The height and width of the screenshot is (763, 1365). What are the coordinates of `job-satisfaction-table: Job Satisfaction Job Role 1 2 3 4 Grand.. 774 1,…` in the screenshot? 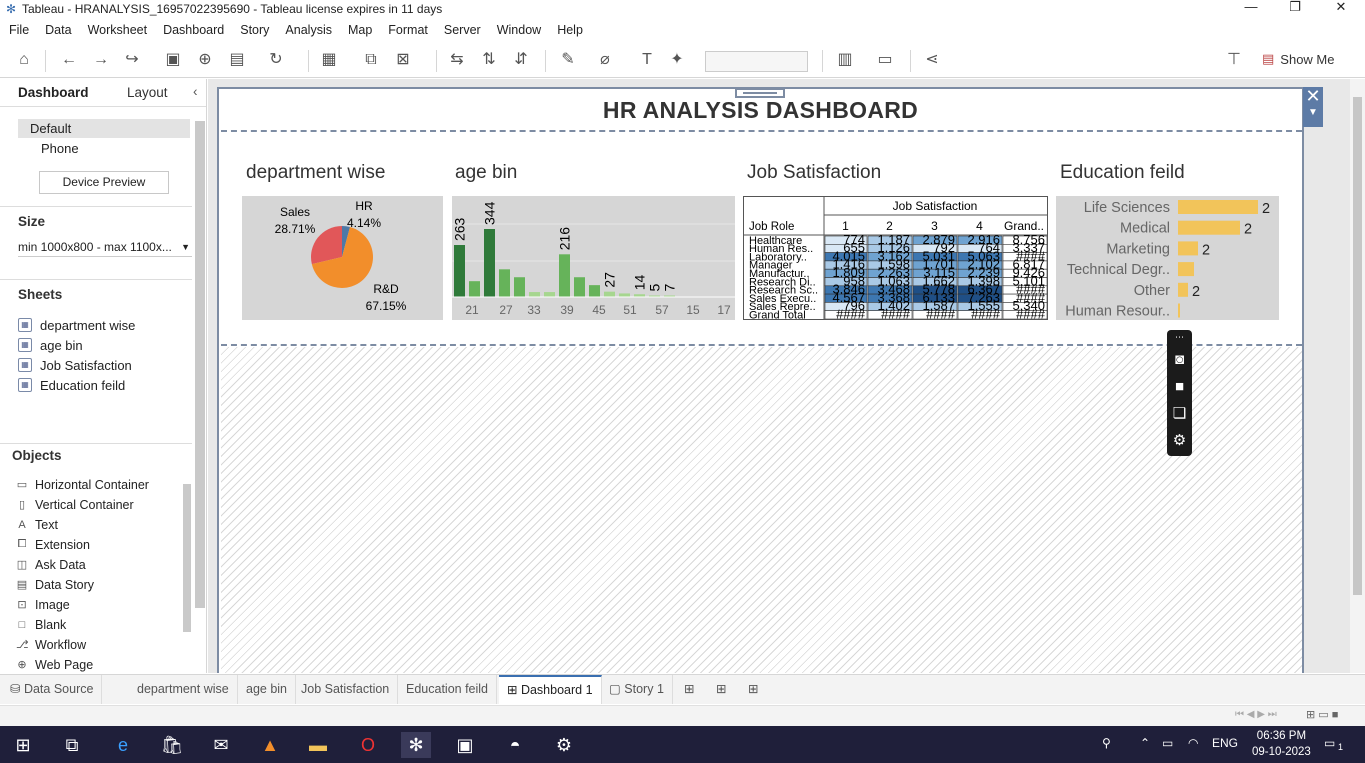 It's located at (895, 259).